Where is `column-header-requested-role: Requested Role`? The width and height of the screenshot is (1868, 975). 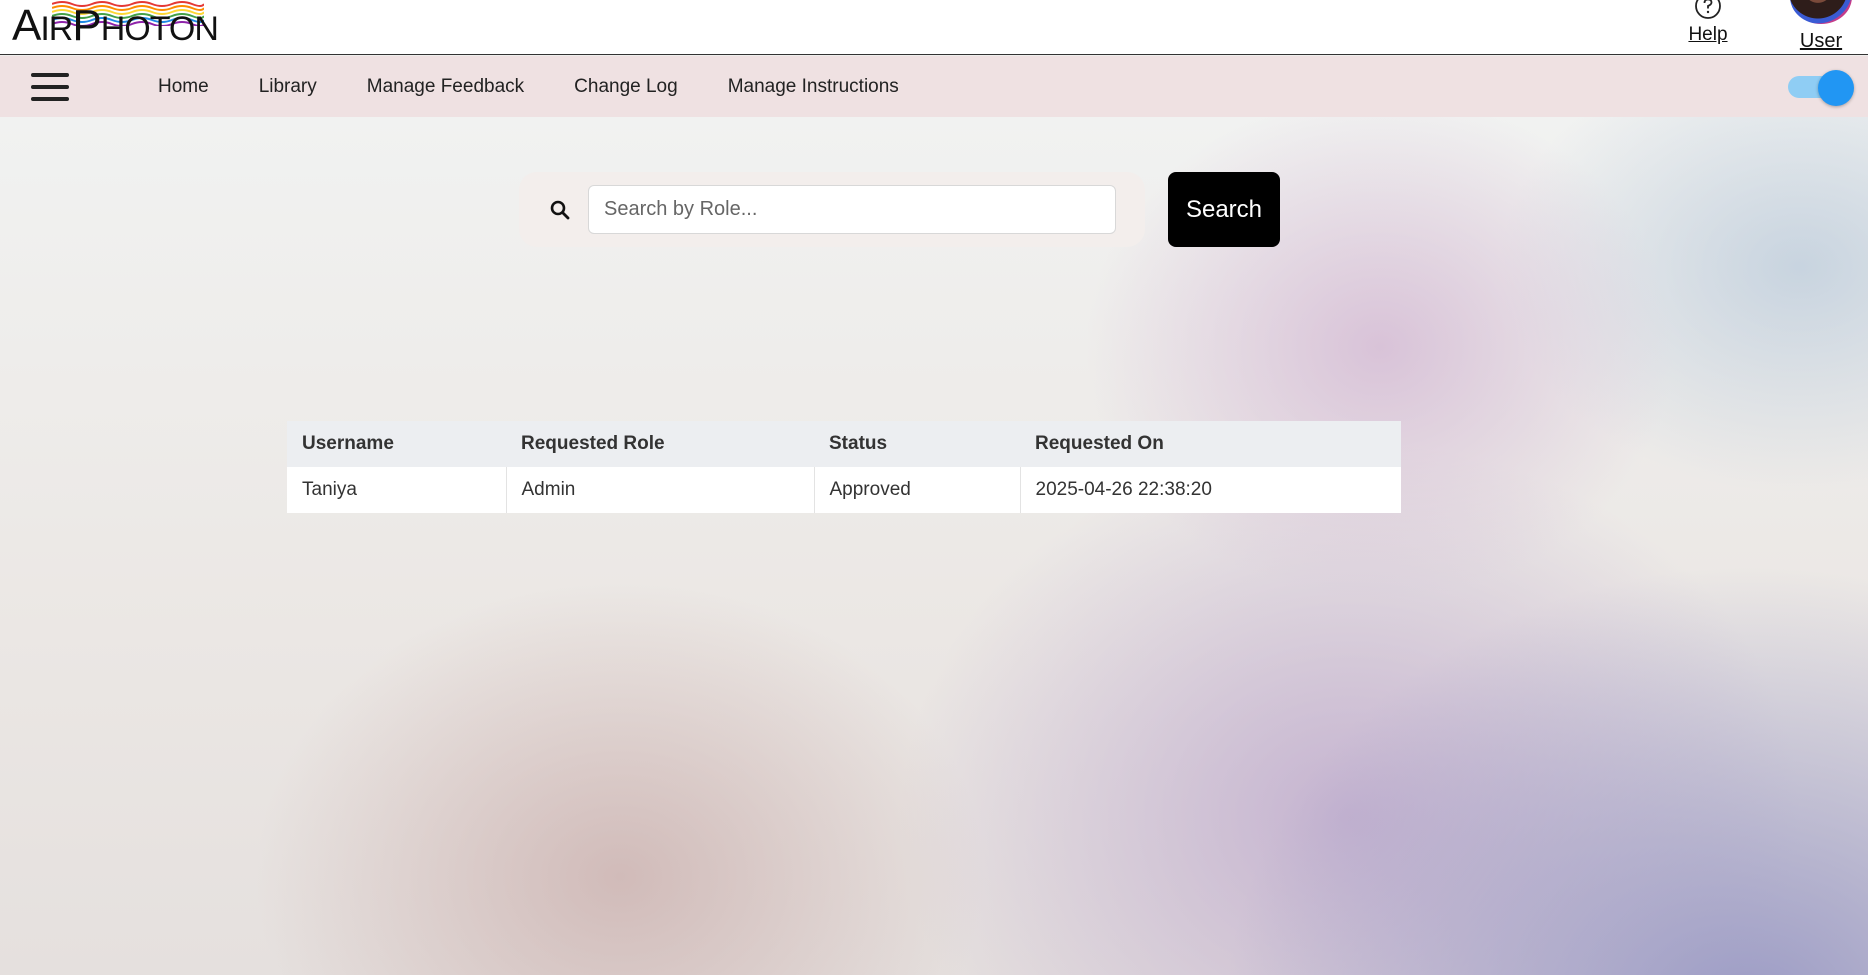
column-header-requested-role: Requested Role is located at coordinates (660, 444).